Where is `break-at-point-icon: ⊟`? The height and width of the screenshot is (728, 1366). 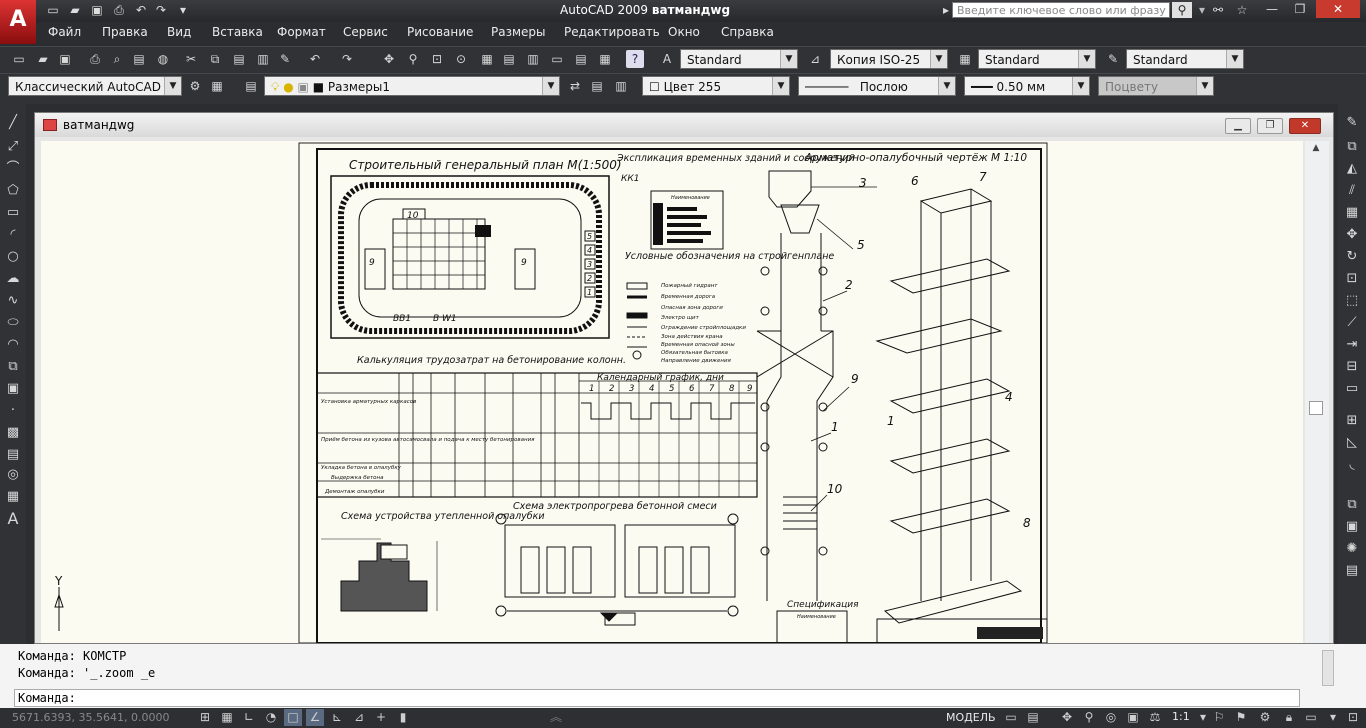 break-at-point-icon: ⊟ is located at coordinates (1352, 367).